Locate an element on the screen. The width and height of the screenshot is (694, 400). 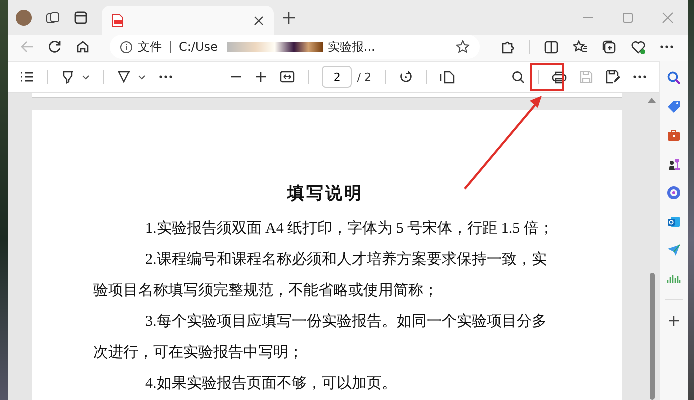
instruction-paragraph: 3.每个实验项目应填写一份实验报告。如同一个实验项目分多次进行，可在实验报告中写明； is located at coordinates (321, 337).